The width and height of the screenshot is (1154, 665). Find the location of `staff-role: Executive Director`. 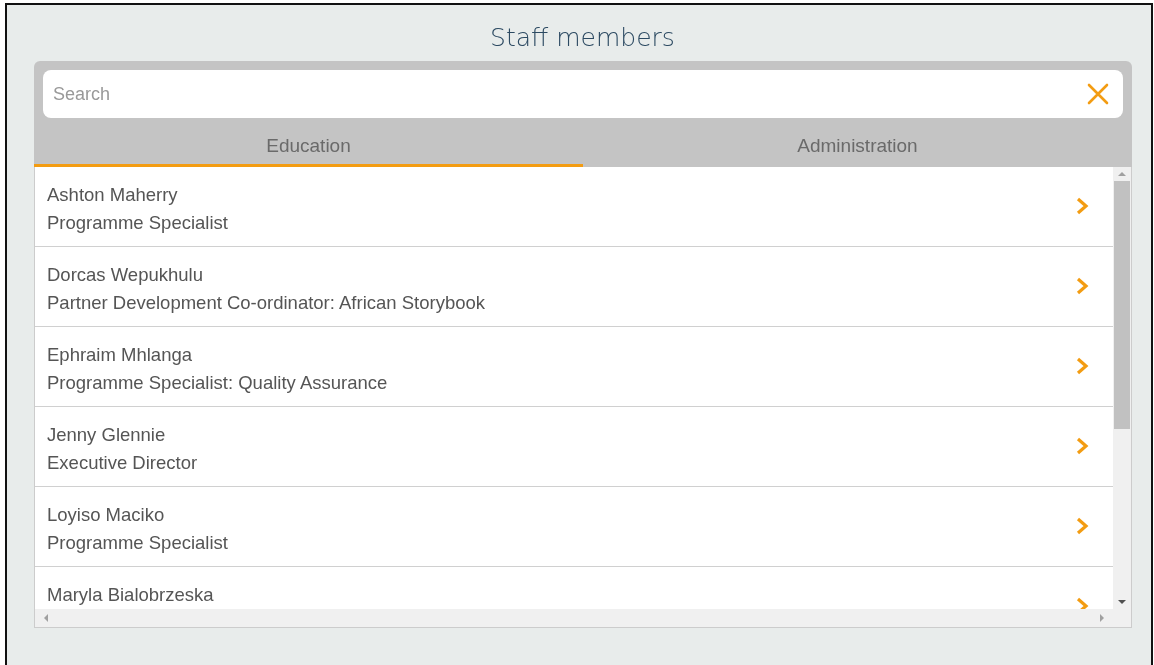

staff-role: Executive Director is located at coordinates (123, 463).